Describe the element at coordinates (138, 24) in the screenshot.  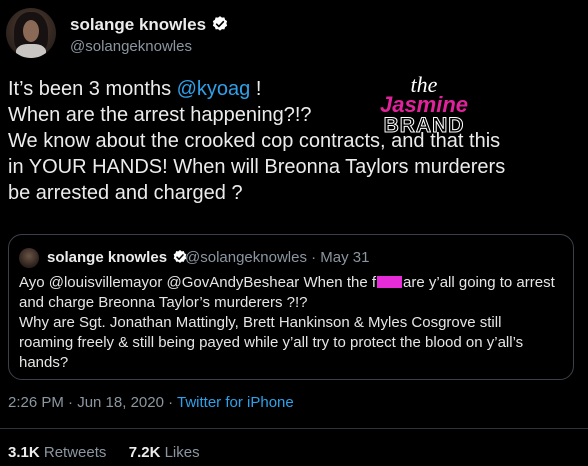
I see `author-name-text: solange knowles` at that location.